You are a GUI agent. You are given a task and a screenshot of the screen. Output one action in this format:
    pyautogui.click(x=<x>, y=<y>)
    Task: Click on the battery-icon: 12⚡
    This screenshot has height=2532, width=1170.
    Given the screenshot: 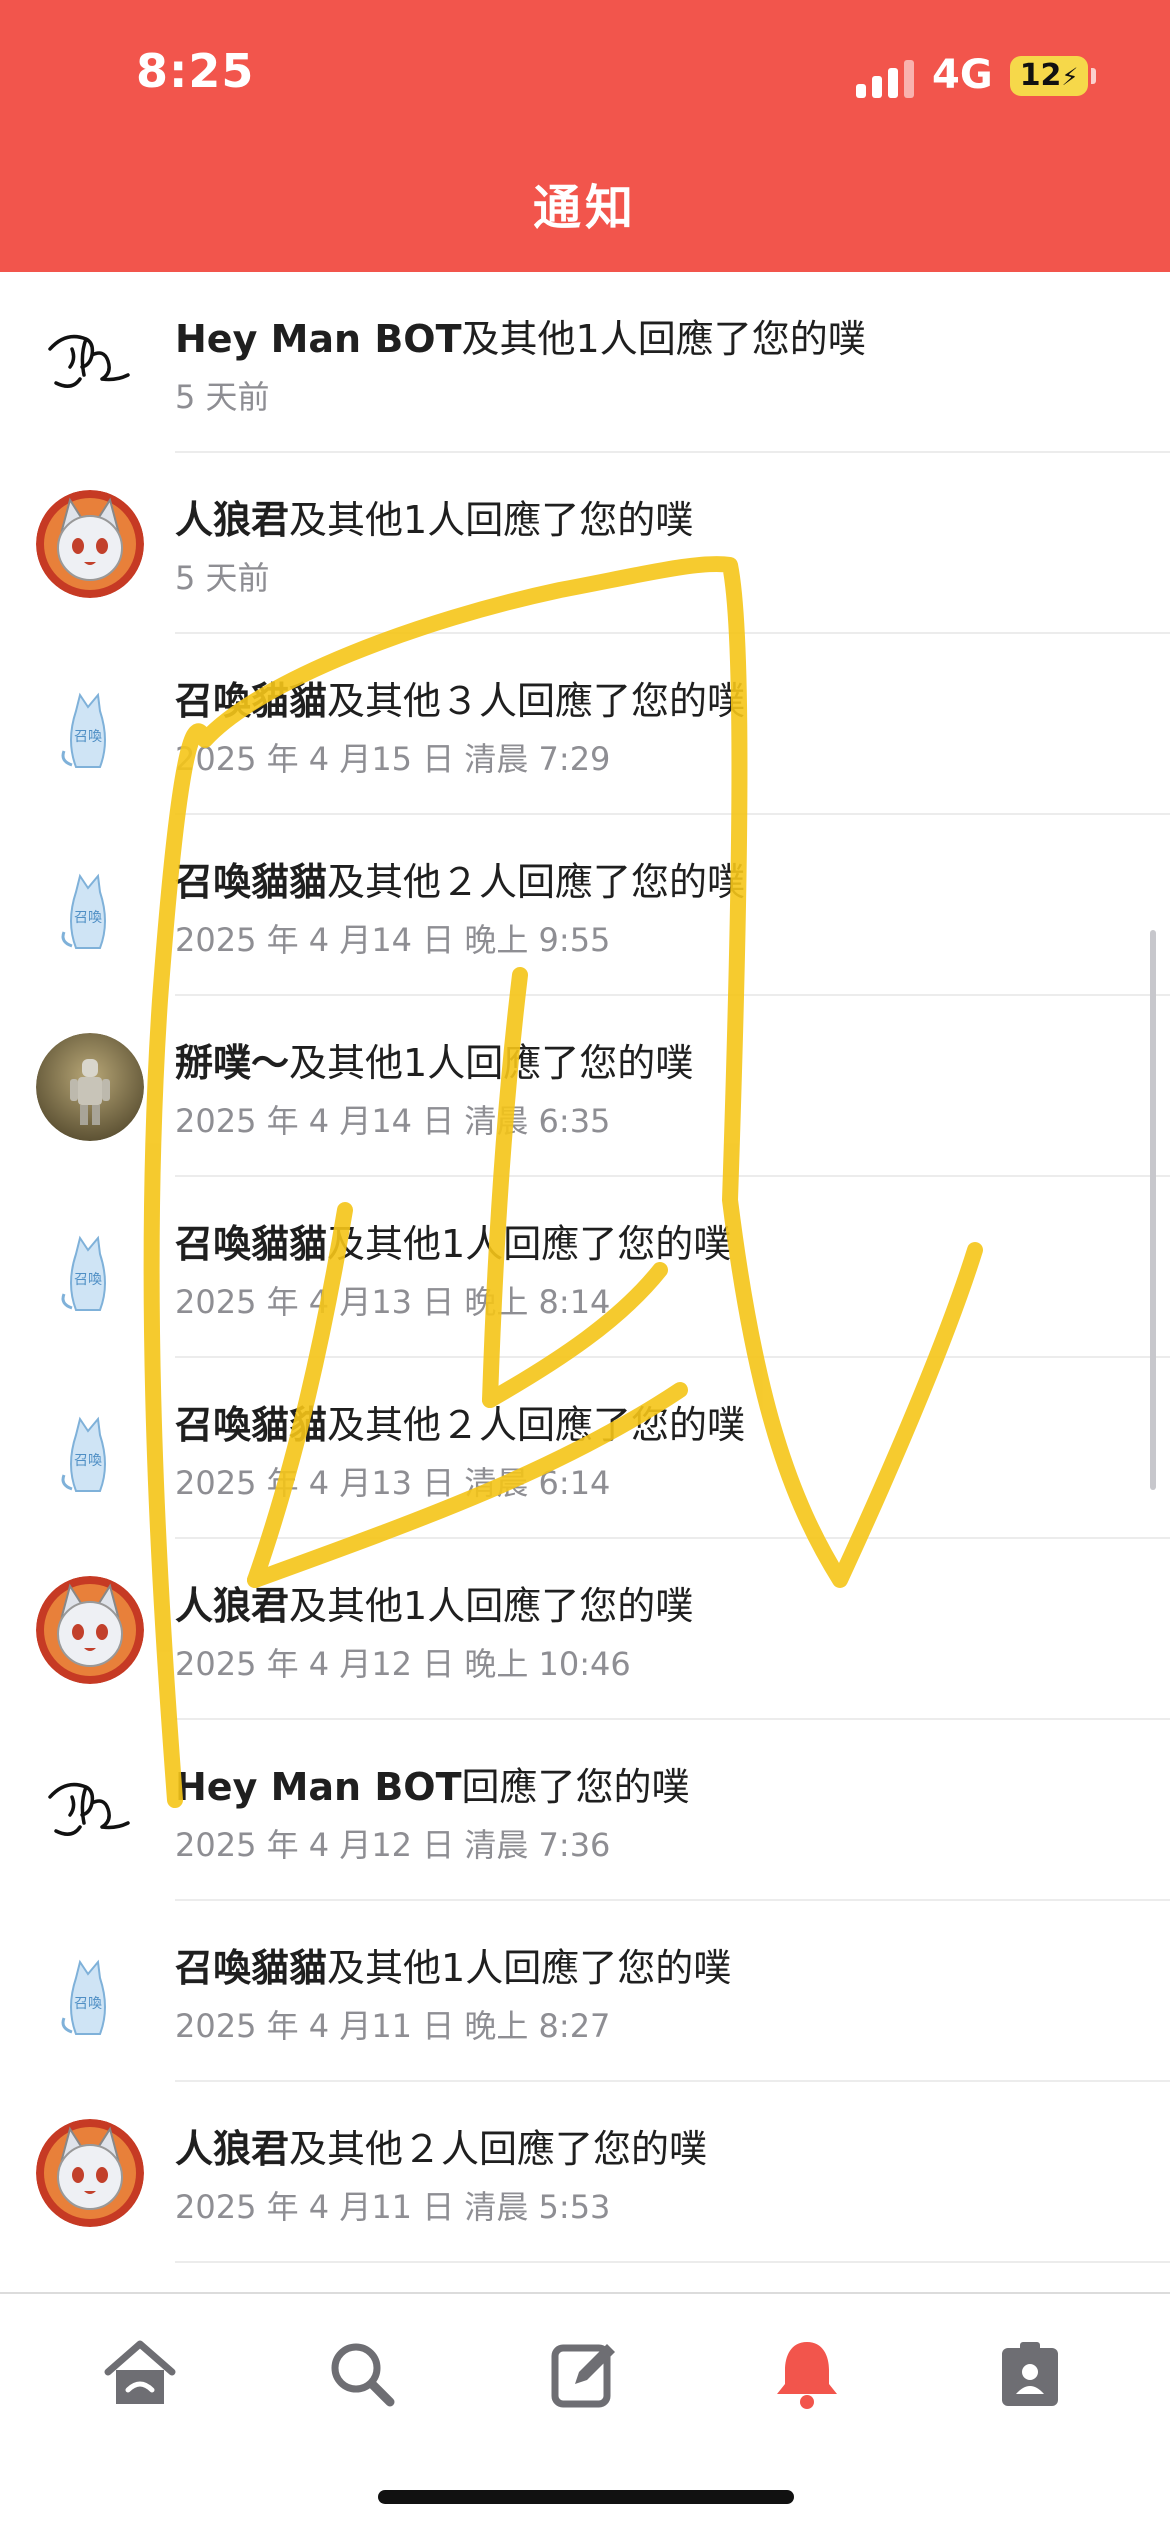 What is the action you would take?
    pyautogui.click(x=1049, y=76)
    